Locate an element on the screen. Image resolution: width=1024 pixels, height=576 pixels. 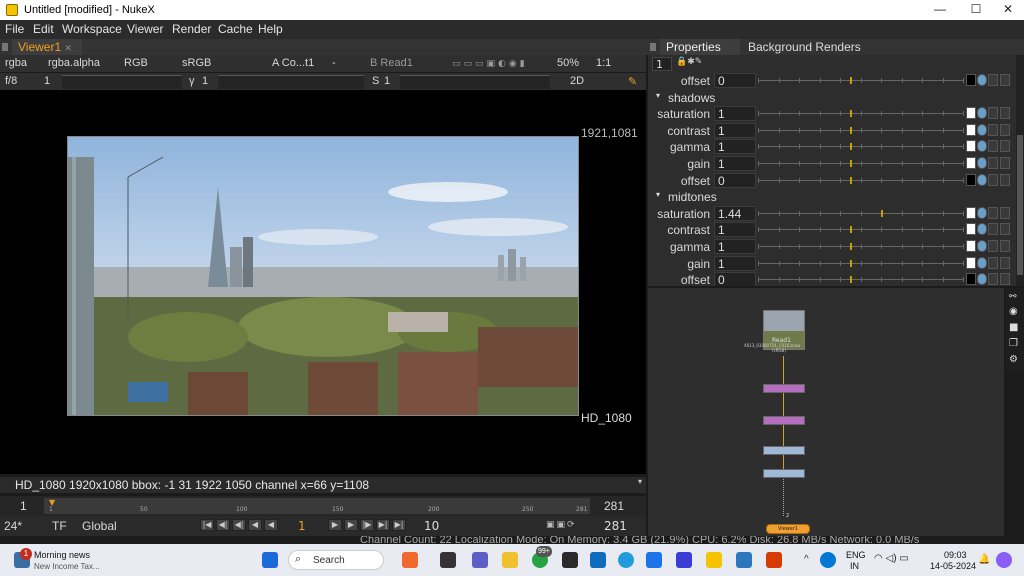
b-input-select: B Read1 is located at coordinates (391, 63).